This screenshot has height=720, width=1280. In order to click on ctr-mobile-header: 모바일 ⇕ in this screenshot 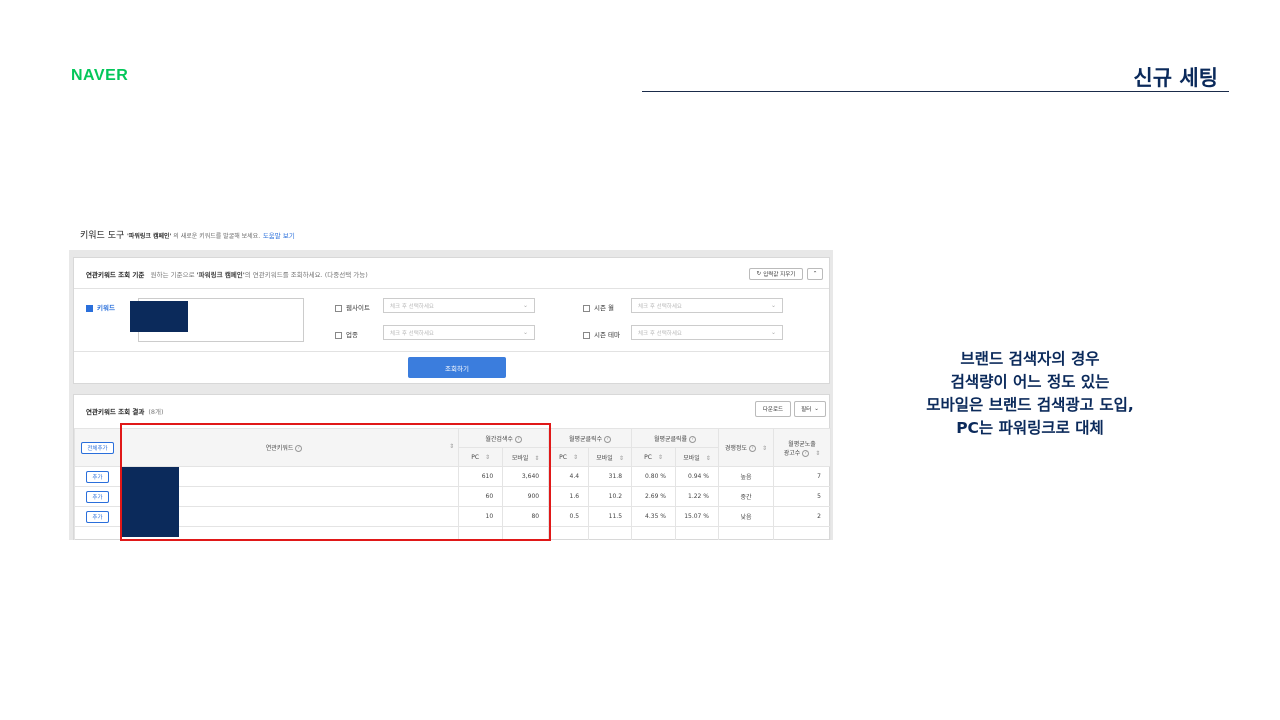, I will do `click(697, 457)`.